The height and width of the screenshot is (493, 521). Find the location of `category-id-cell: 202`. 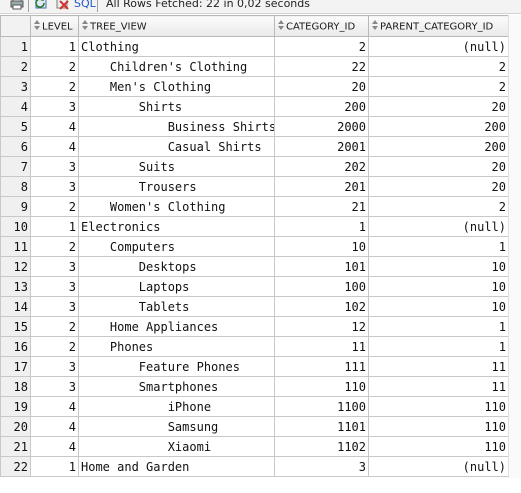

category-id-cell: 202 is located at coordinates (321, 166).